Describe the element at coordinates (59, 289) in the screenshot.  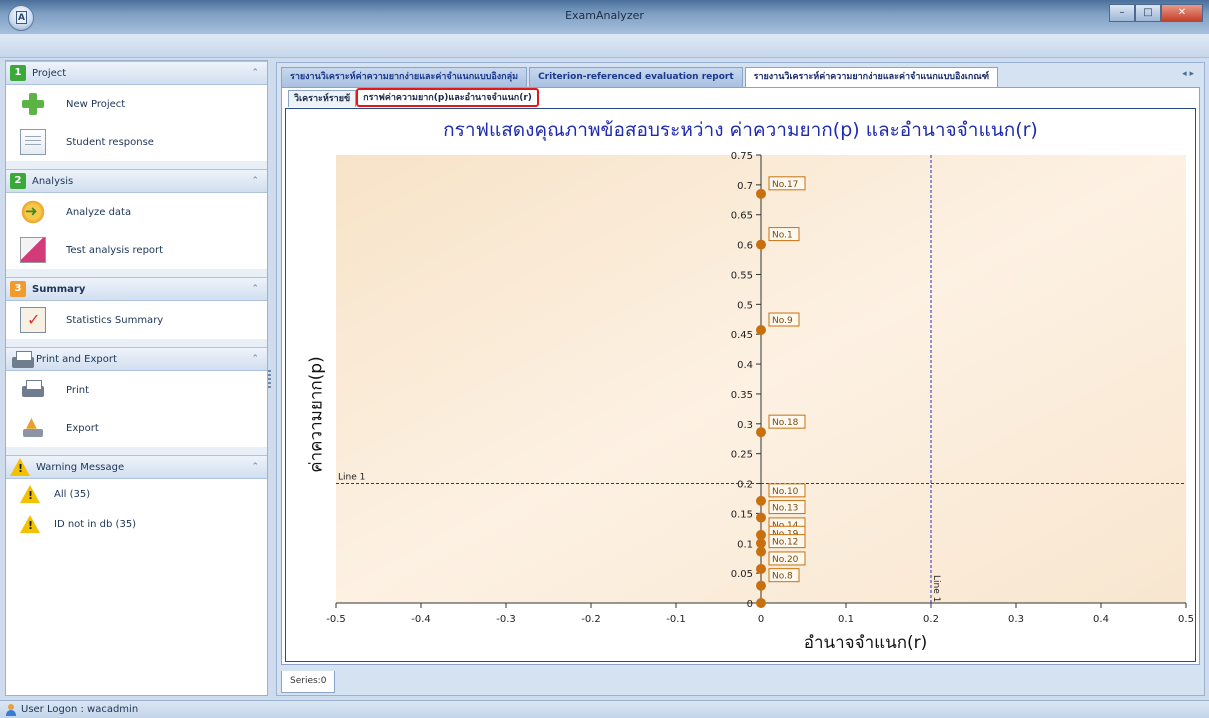
I see `section-title: Summary` at that location.